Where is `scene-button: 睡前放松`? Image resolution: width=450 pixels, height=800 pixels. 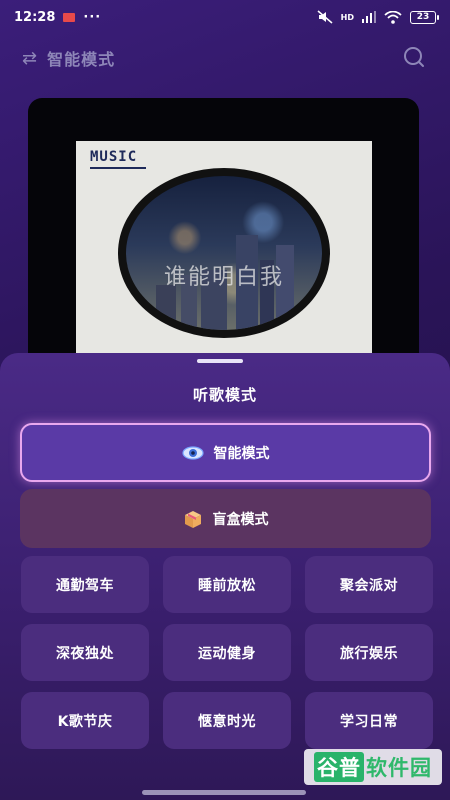 scene-button: 睡前放松 is located at coordinates (227, 584).